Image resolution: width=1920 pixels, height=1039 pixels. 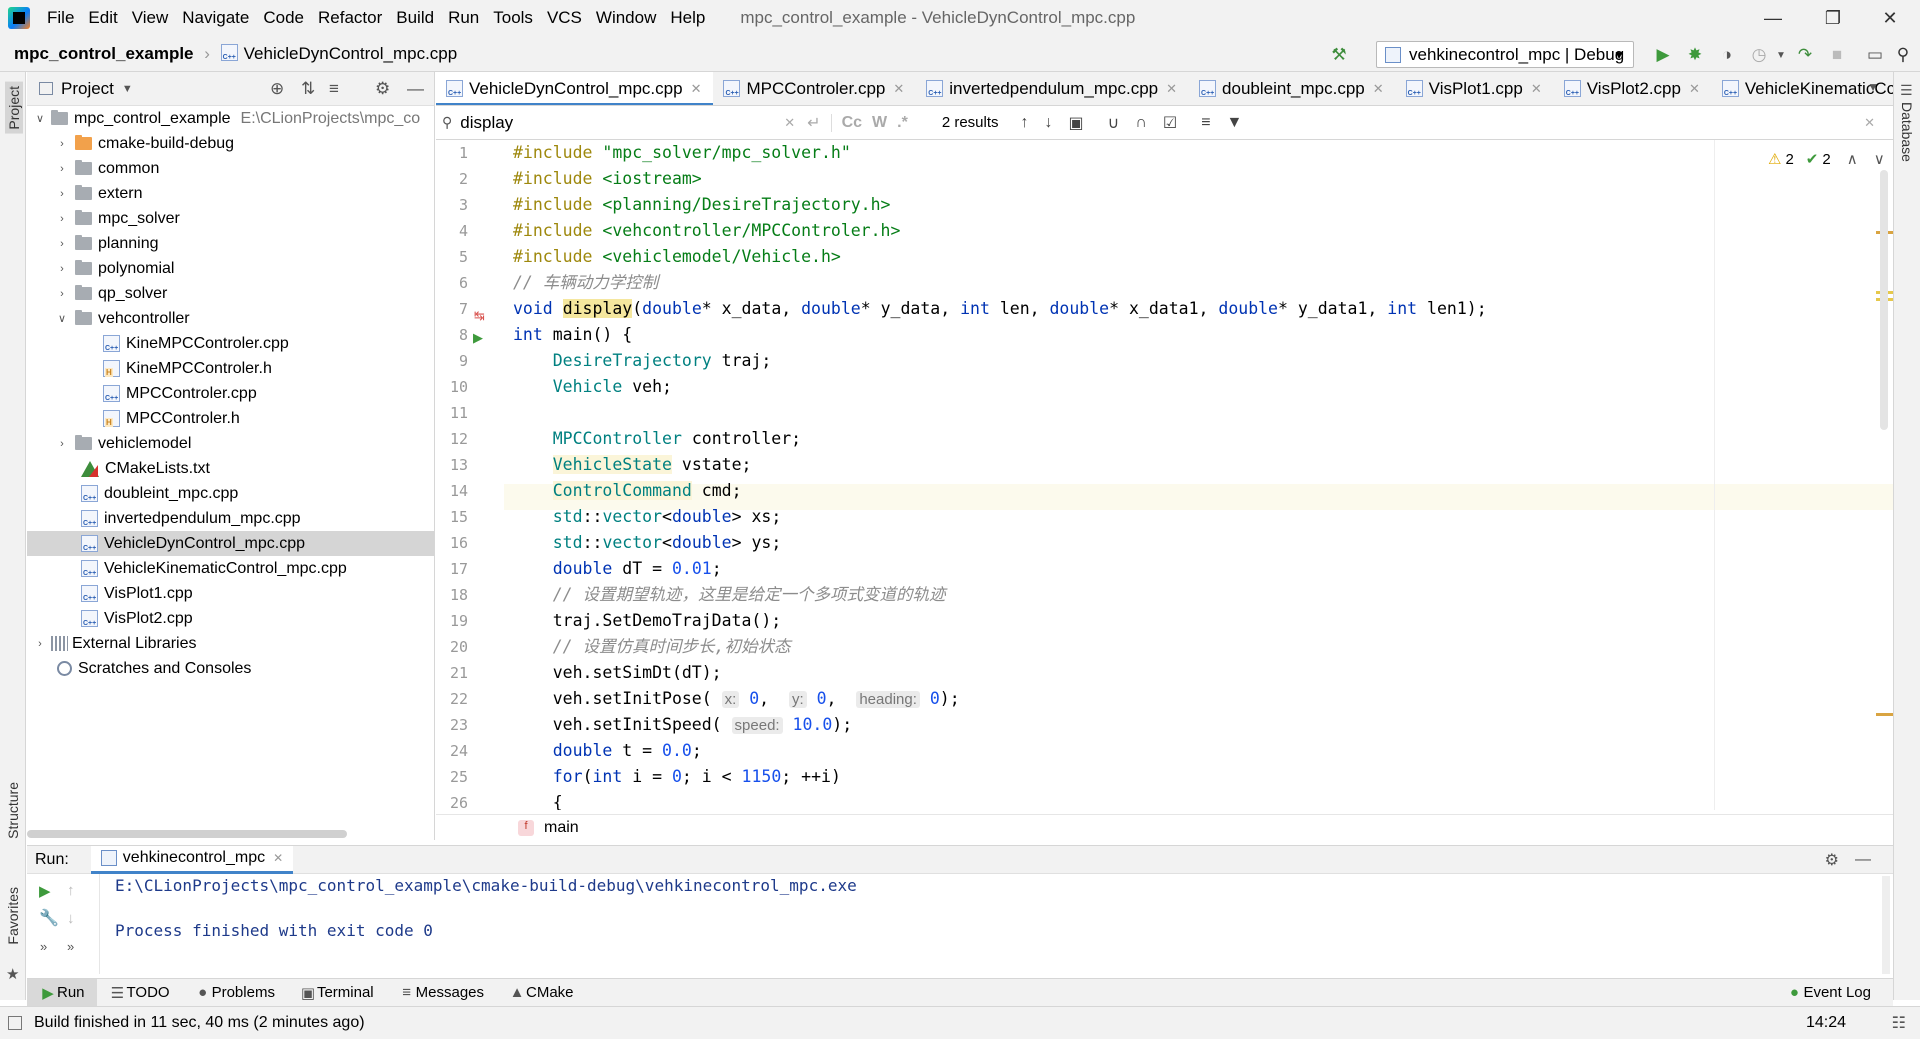 I want to click on vertical-scrollbar, so click(x=1884, y=300).